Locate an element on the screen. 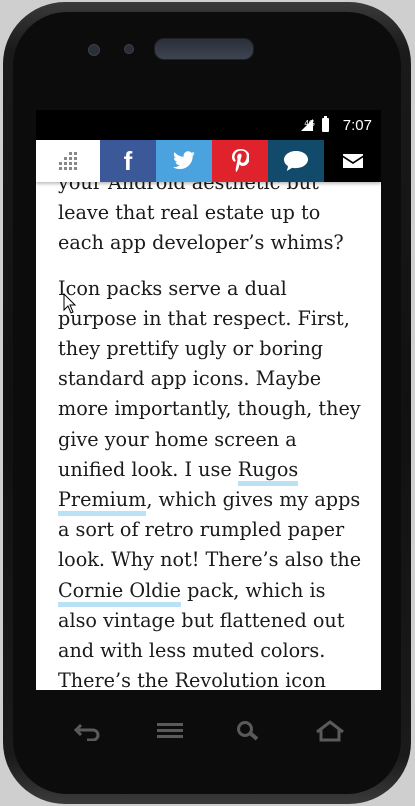 This screenshot has width=415, height=806. apps-grid-icon is located at coordinates (68, 161).